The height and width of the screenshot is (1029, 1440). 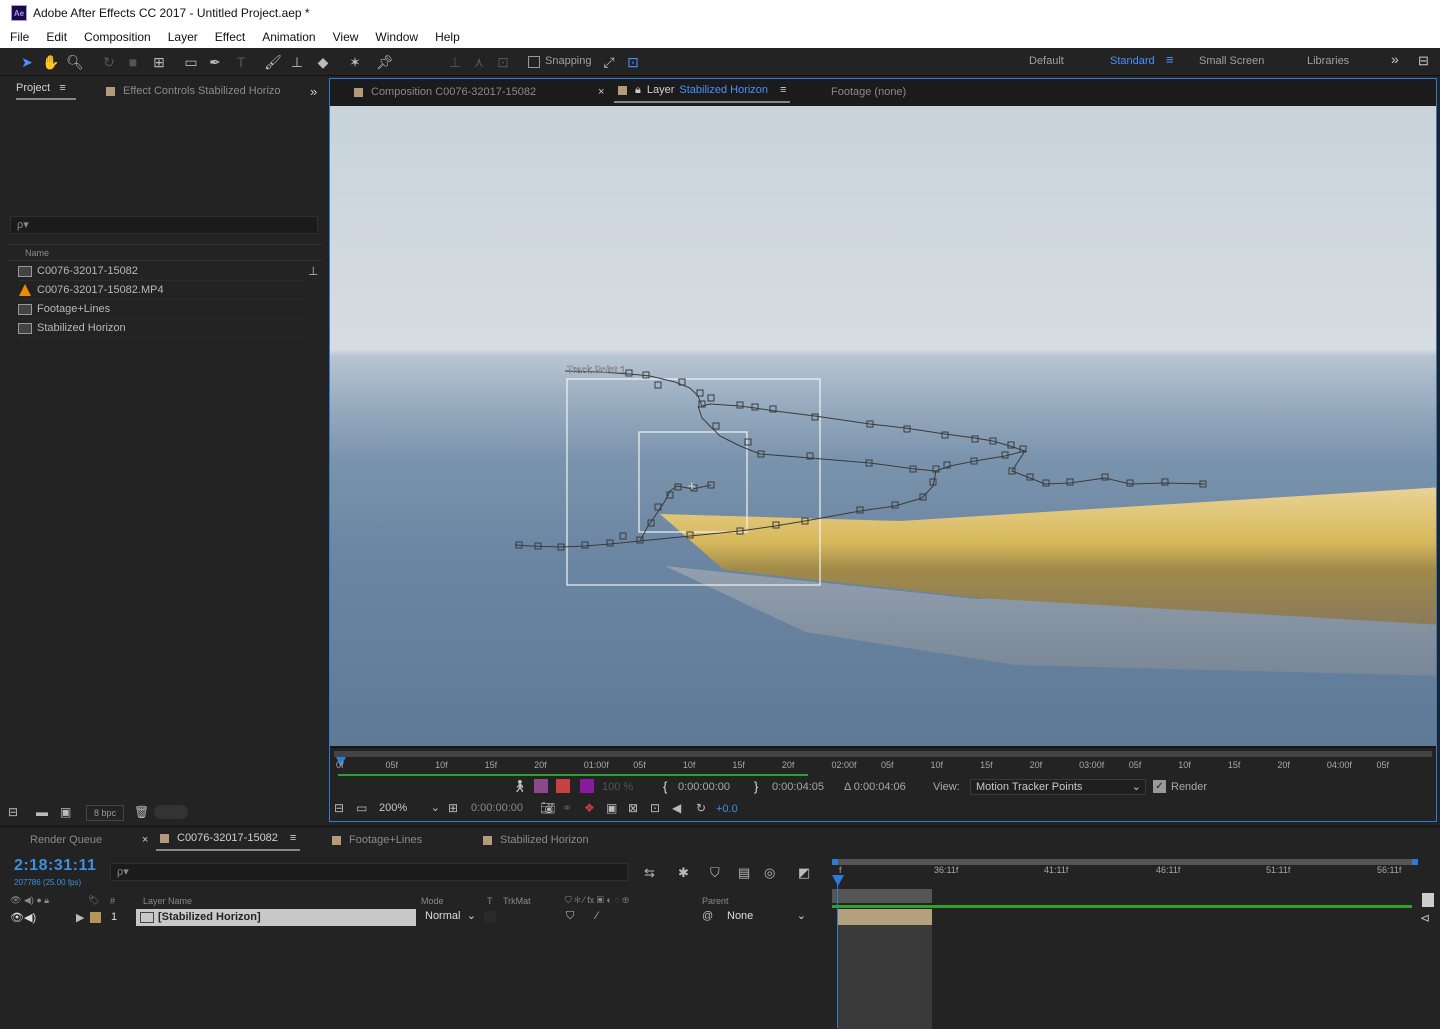 What do you see at coordinates (882, 896) in the screenshot?
I see `layer-duration-bar` at bounding box center [882, 896].